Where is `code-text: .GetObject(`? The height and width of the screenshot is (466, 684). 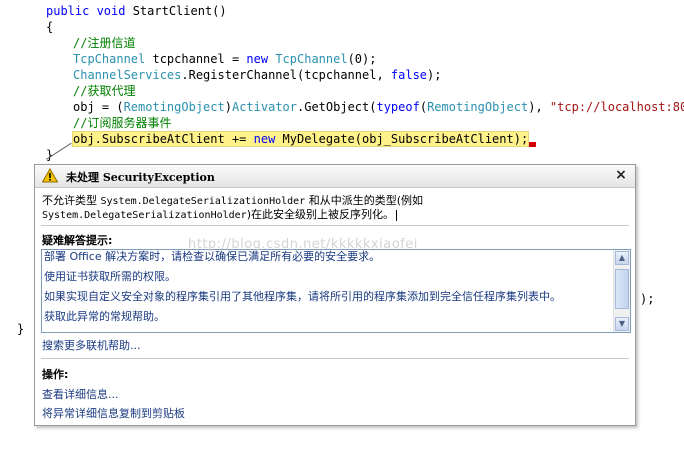
code-text: .GetObject( is located at coordinates (337, 107).